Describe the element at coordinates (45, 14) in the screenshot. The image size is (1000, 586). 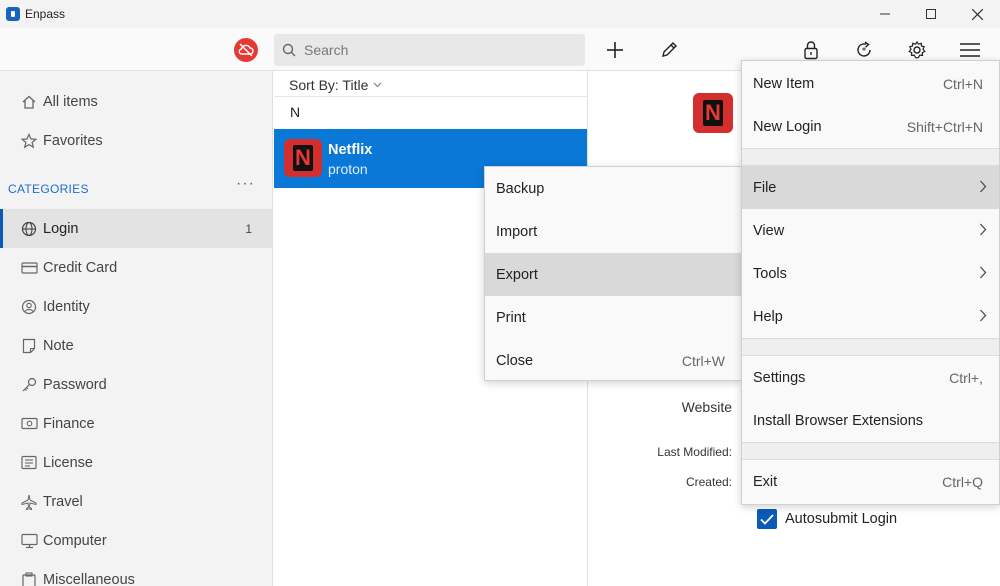
I see `app-title: Enpass` at that location.